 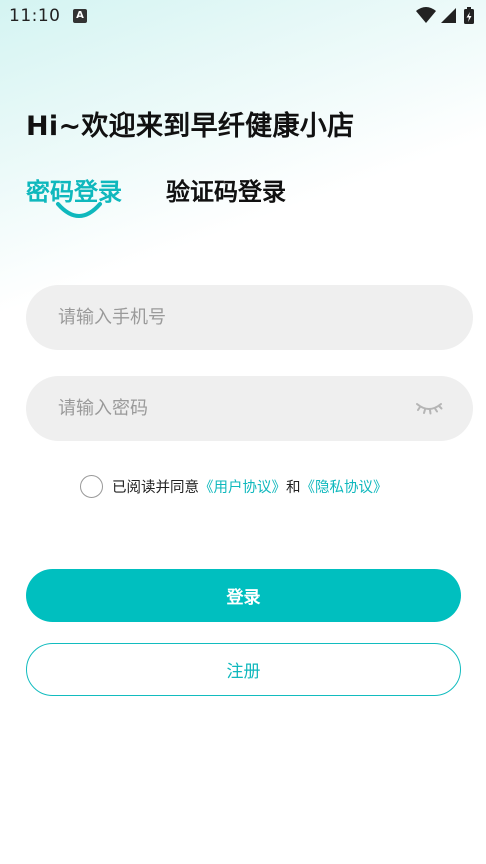 What do you see at coordinates (243, 17) in the screenshot?
I see `status-bar: 11:10 A` at bounding box center [243, 17].